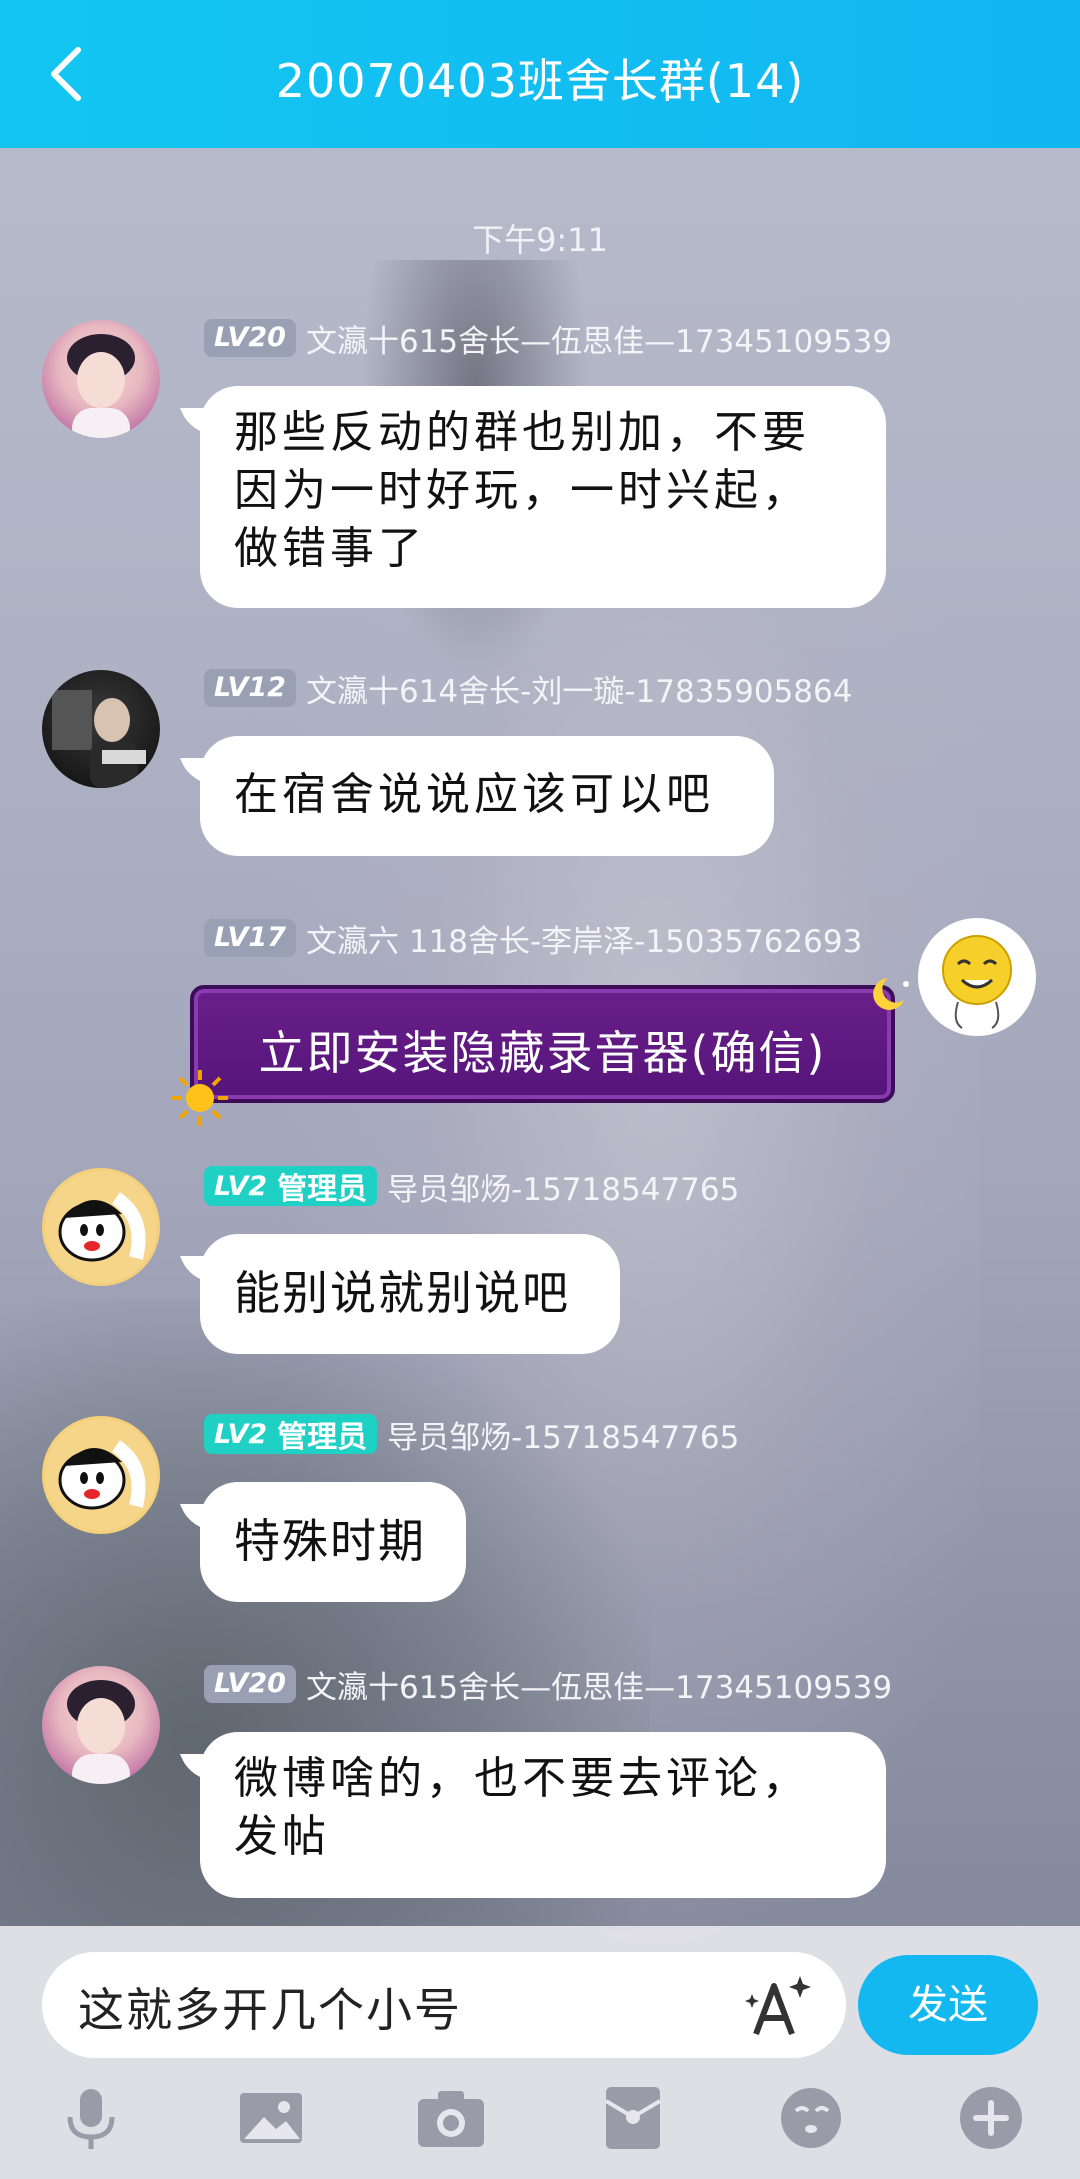 This screenshot has width=1080, height=2179. I want to click on group-title: 20070403班舍长群(14), so click(540, 78).